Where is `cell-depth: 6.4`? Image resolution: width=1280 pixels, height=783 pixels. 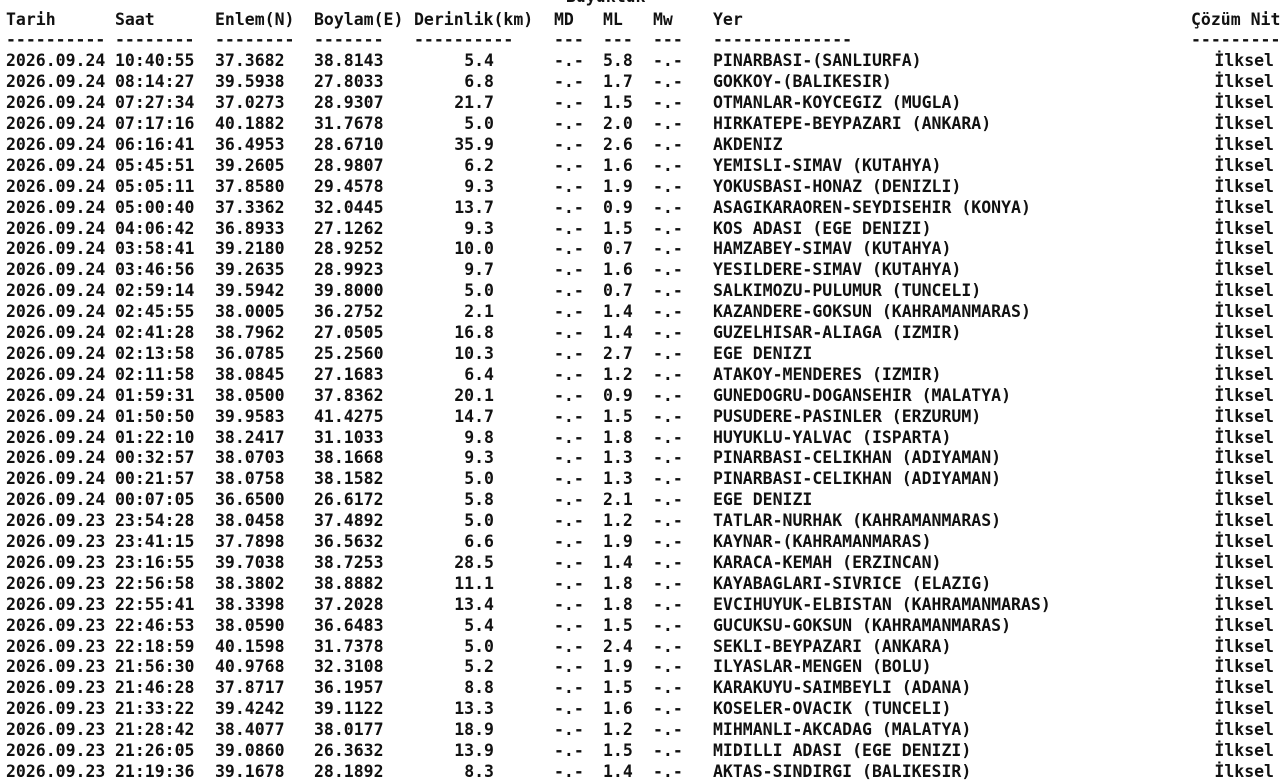
cell-depth: 6.4 is located at coordinates (479, 374).